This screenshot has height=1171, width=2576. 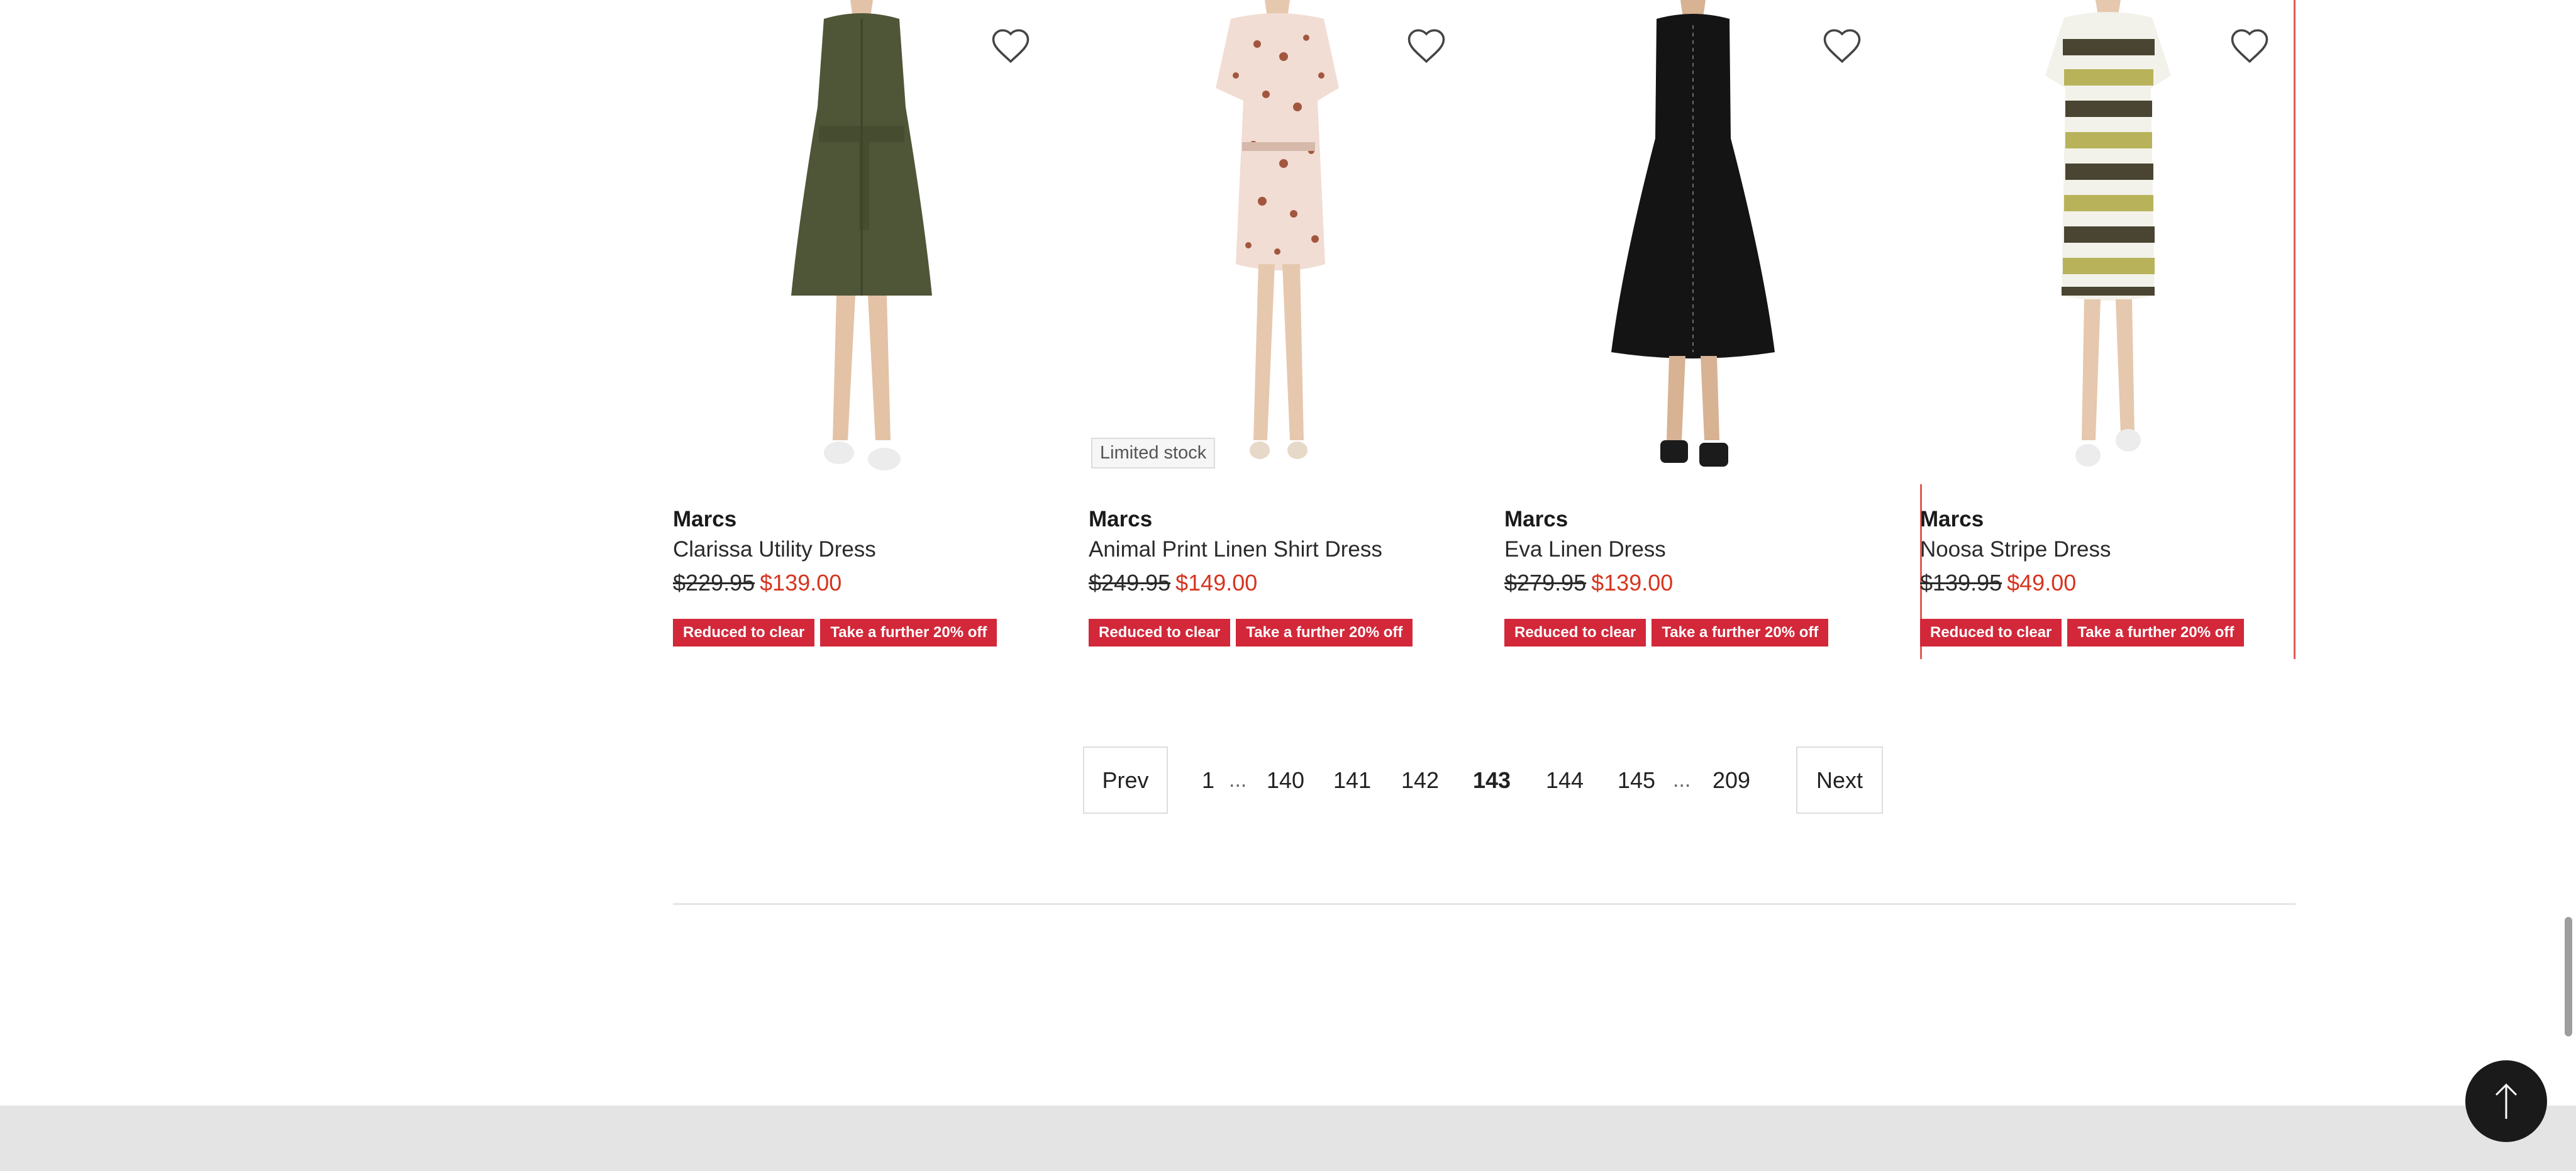 I want to click on page-link-1: 1, so click(x=1208, y=780).